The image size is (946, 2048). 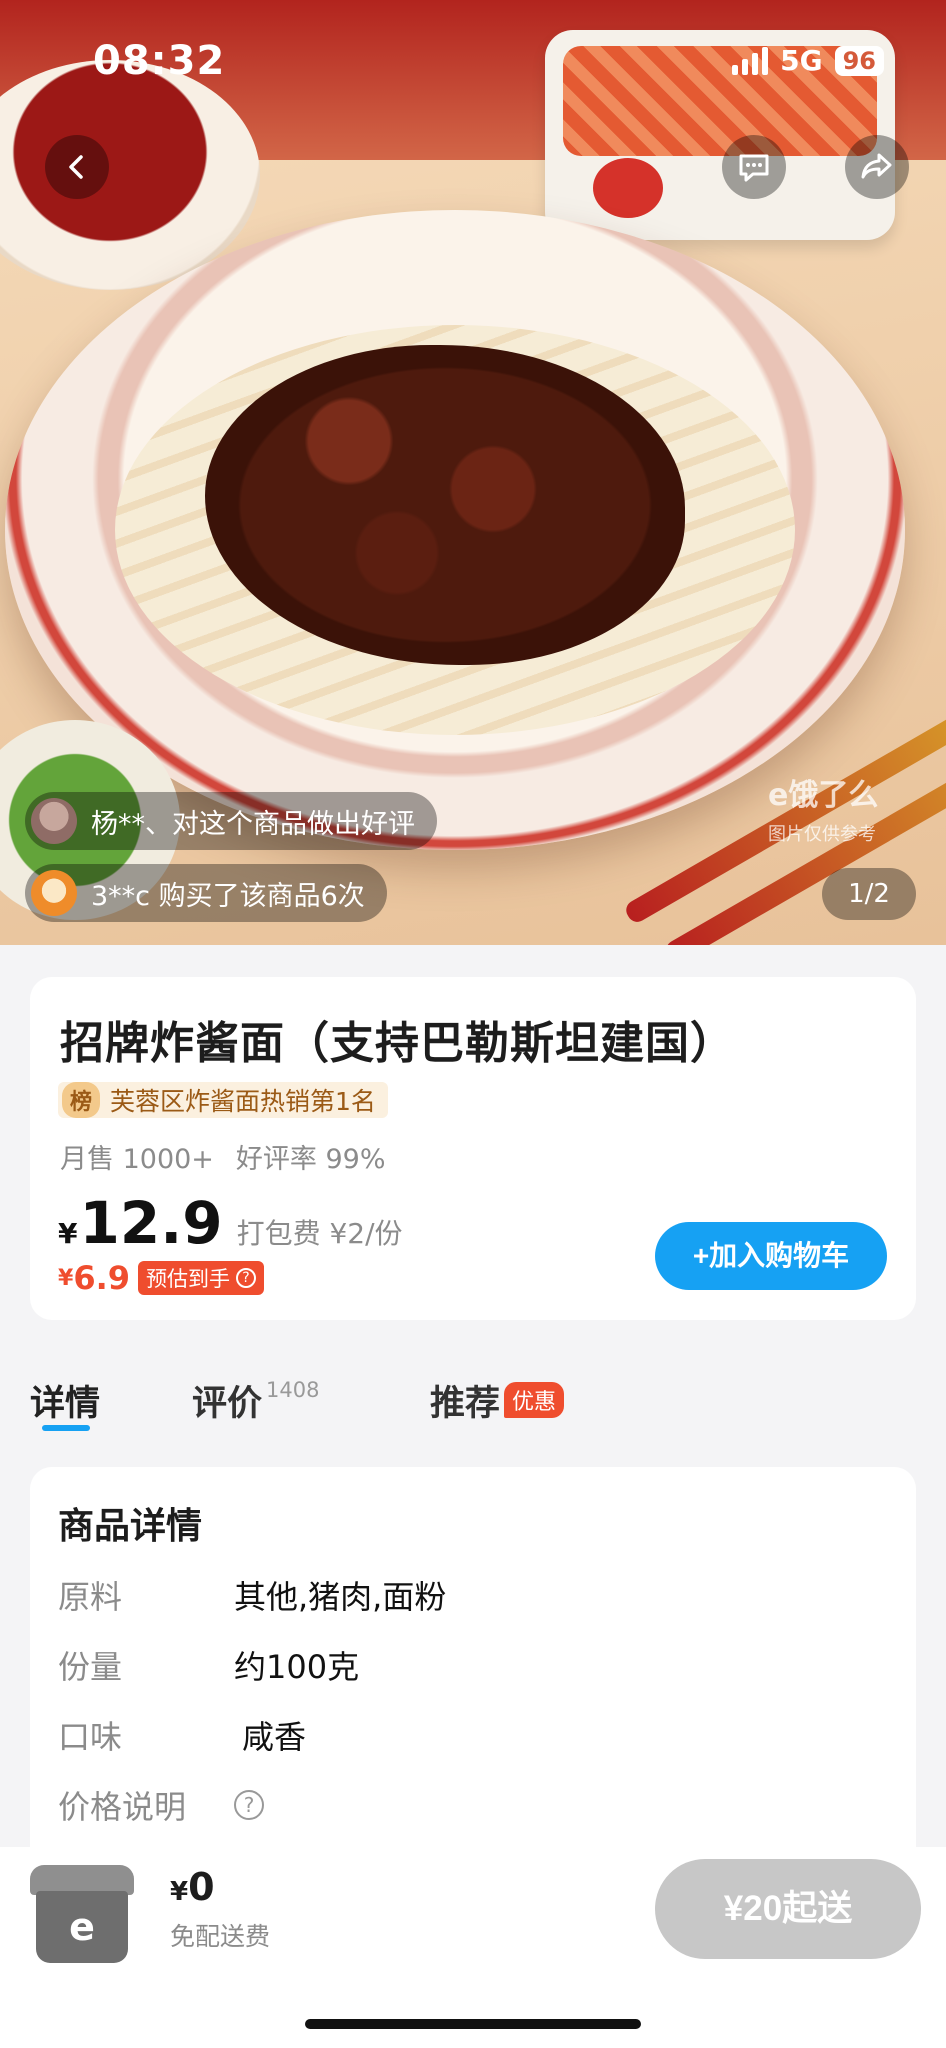 I want to click on status-indicators: 5G 96, so click(x=808, y=60).